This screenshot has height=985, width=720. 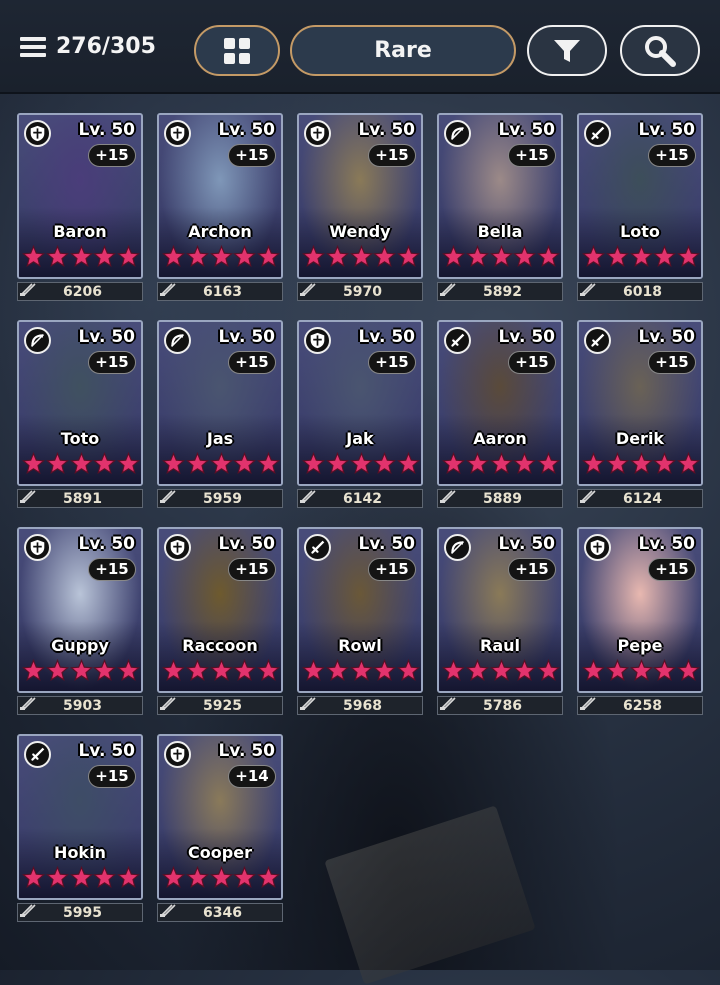 What do you see at coordinates (237, 50) in the screenshot?
I see `grid-view-button` at bounding box center [237, 50].